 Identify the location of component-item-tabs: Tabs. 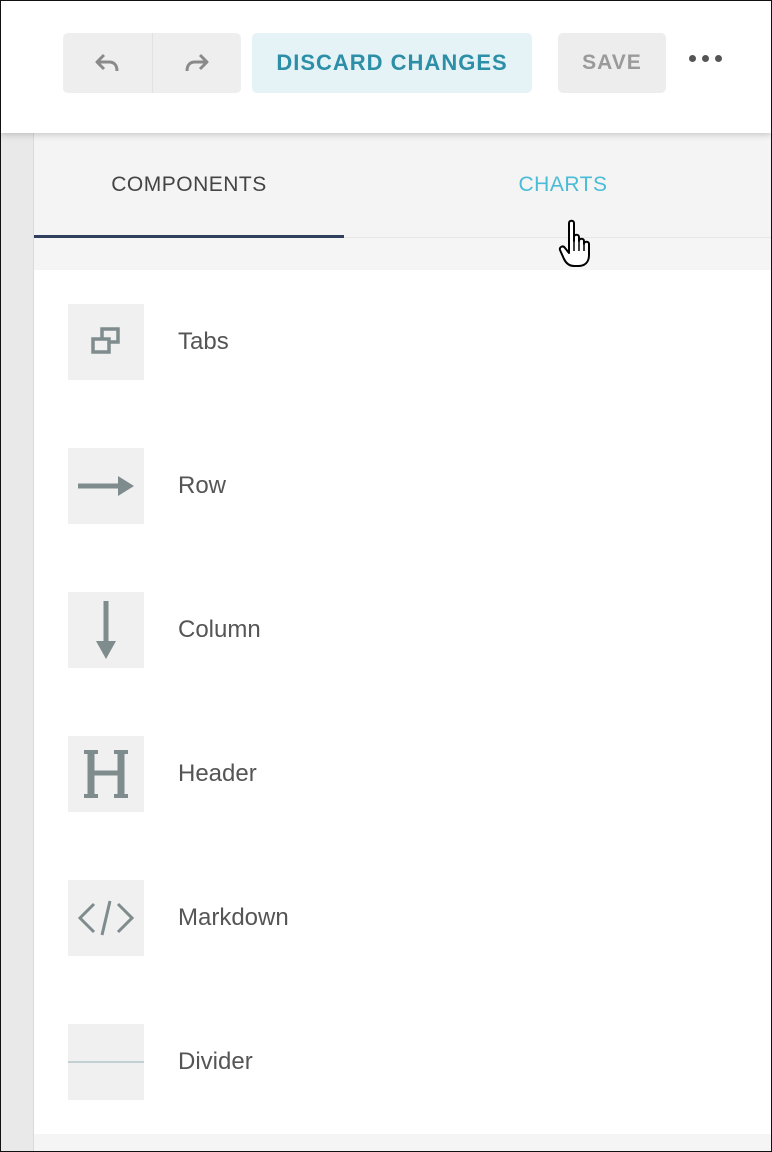
(402, 342).